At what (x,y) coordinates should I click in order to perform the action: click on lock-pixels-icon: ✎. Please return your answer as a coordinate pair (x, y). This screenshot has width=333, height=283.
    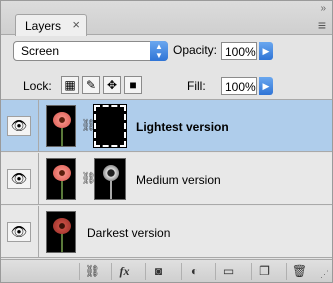
    Looking at the image, I should click on (91, 85).